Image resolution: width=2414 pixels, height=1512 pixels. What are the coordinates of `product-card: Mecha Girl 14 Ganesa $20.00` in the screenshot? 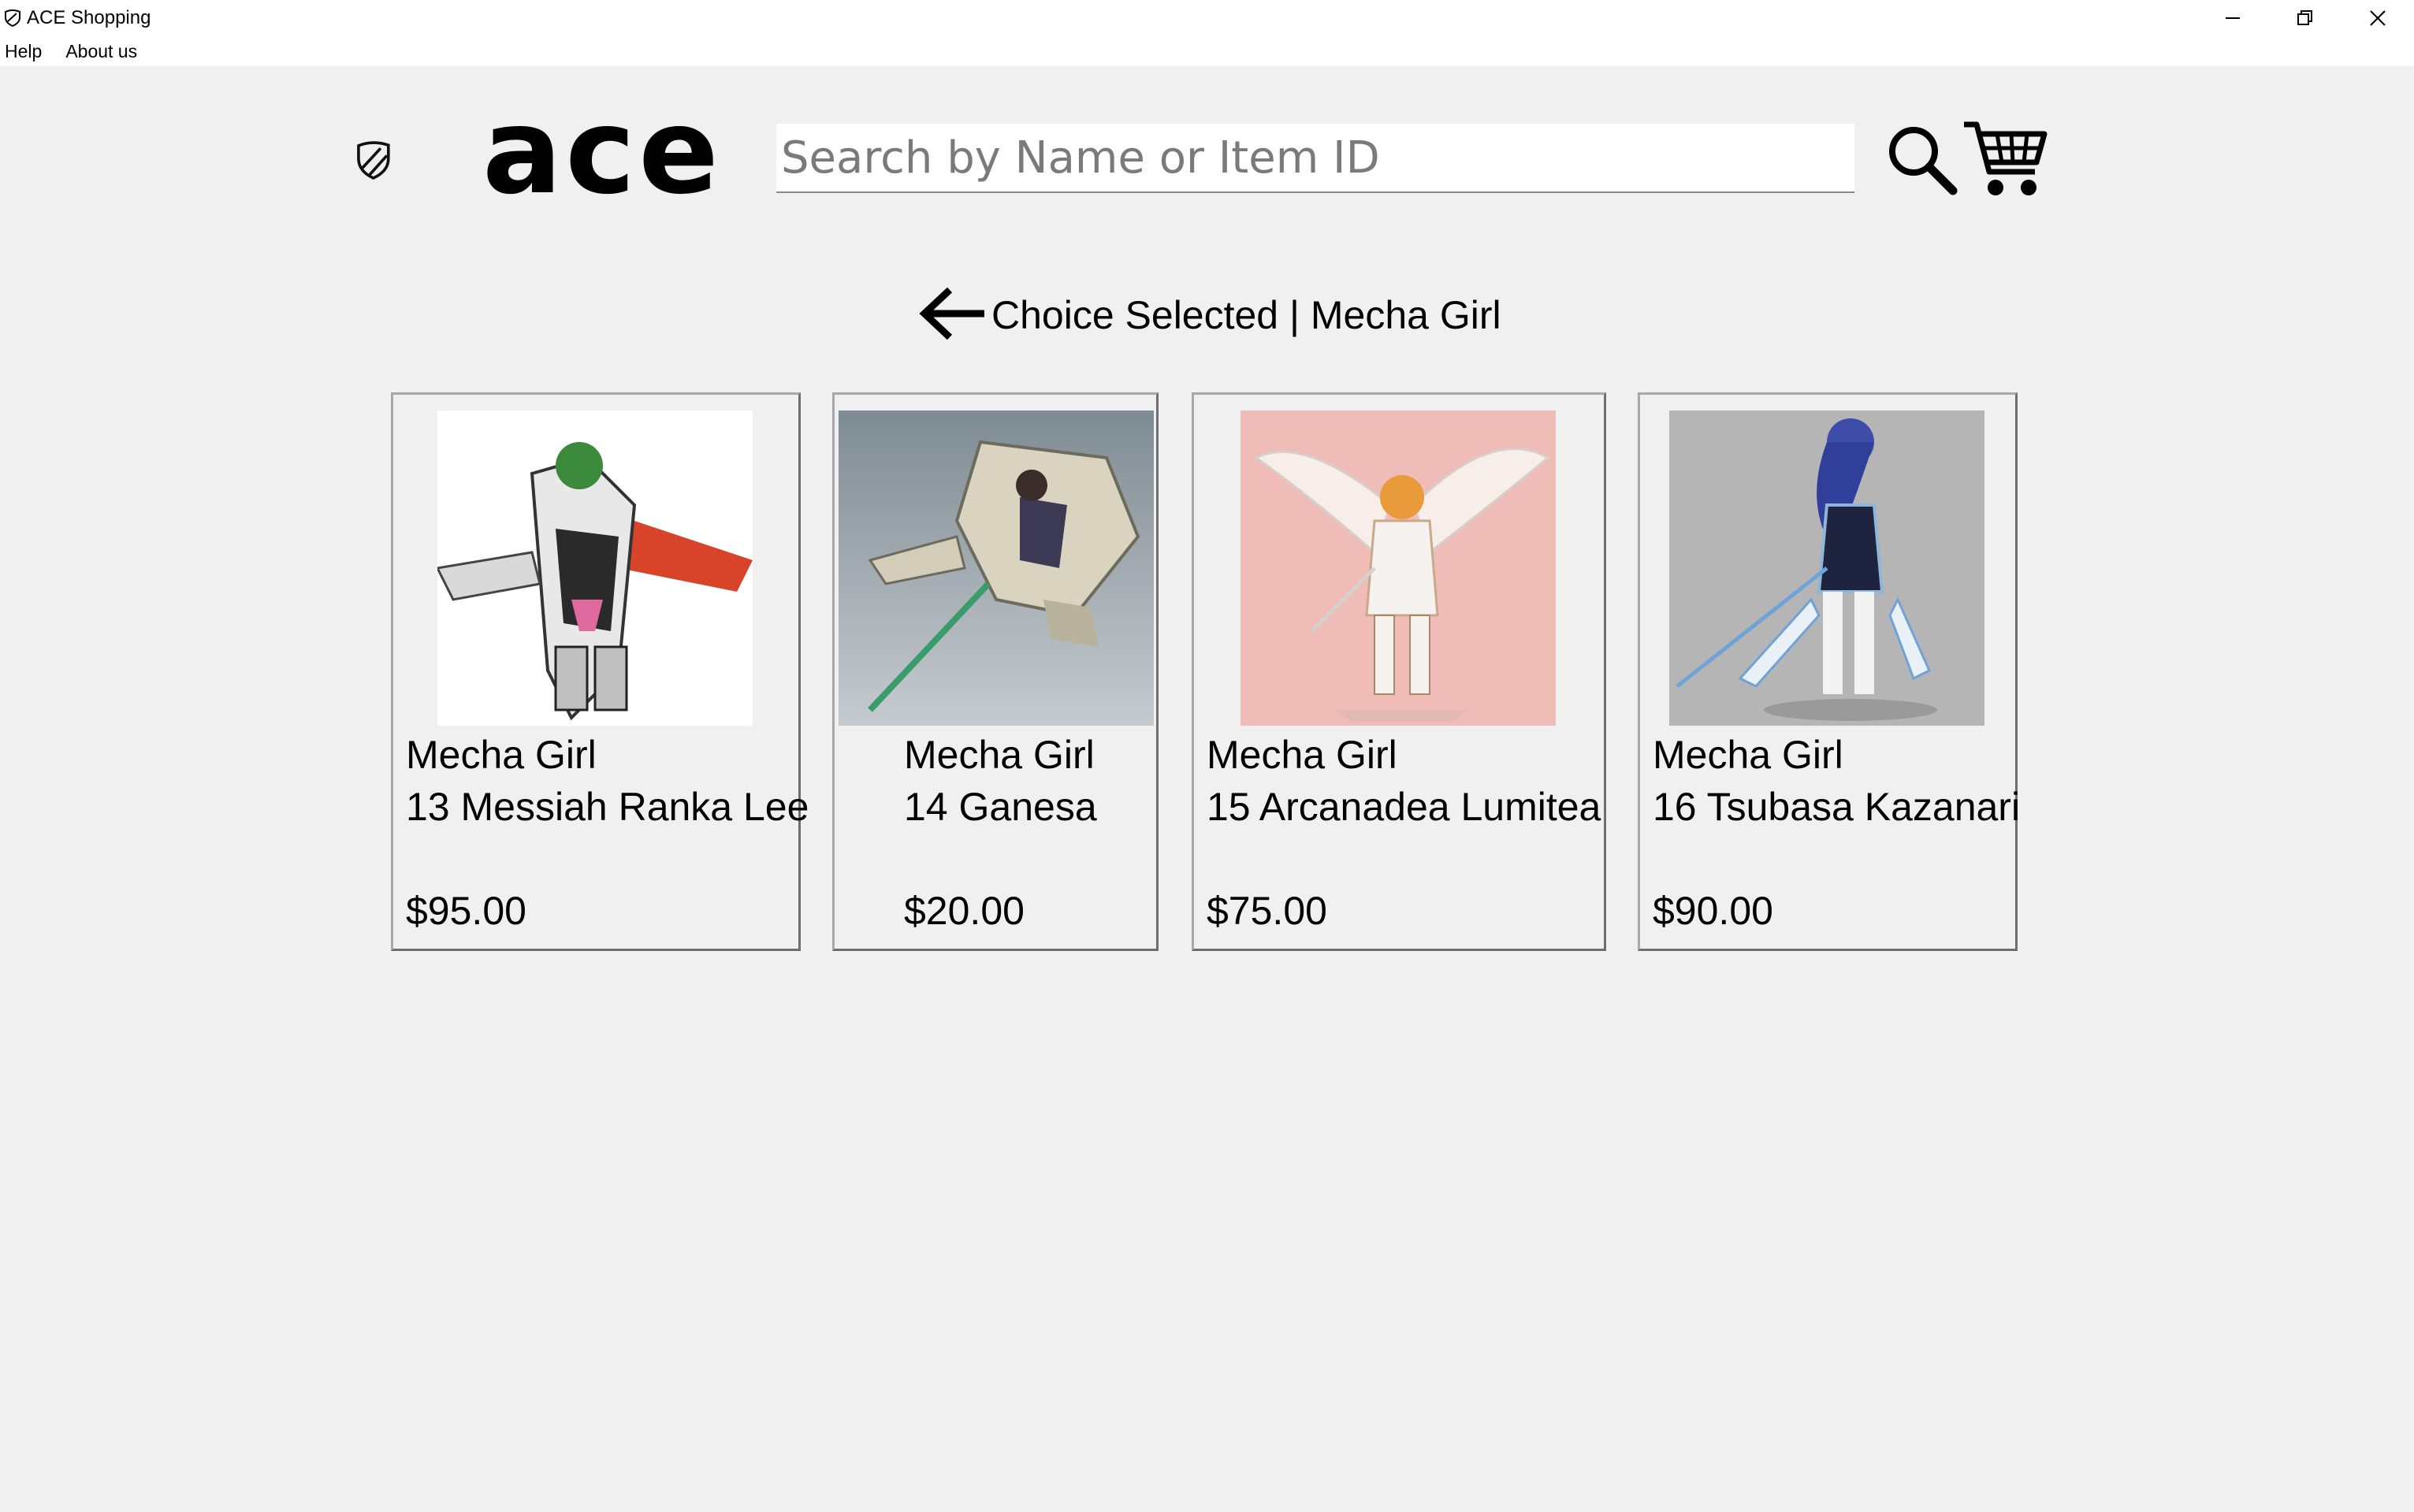 It's located at (995, 671).